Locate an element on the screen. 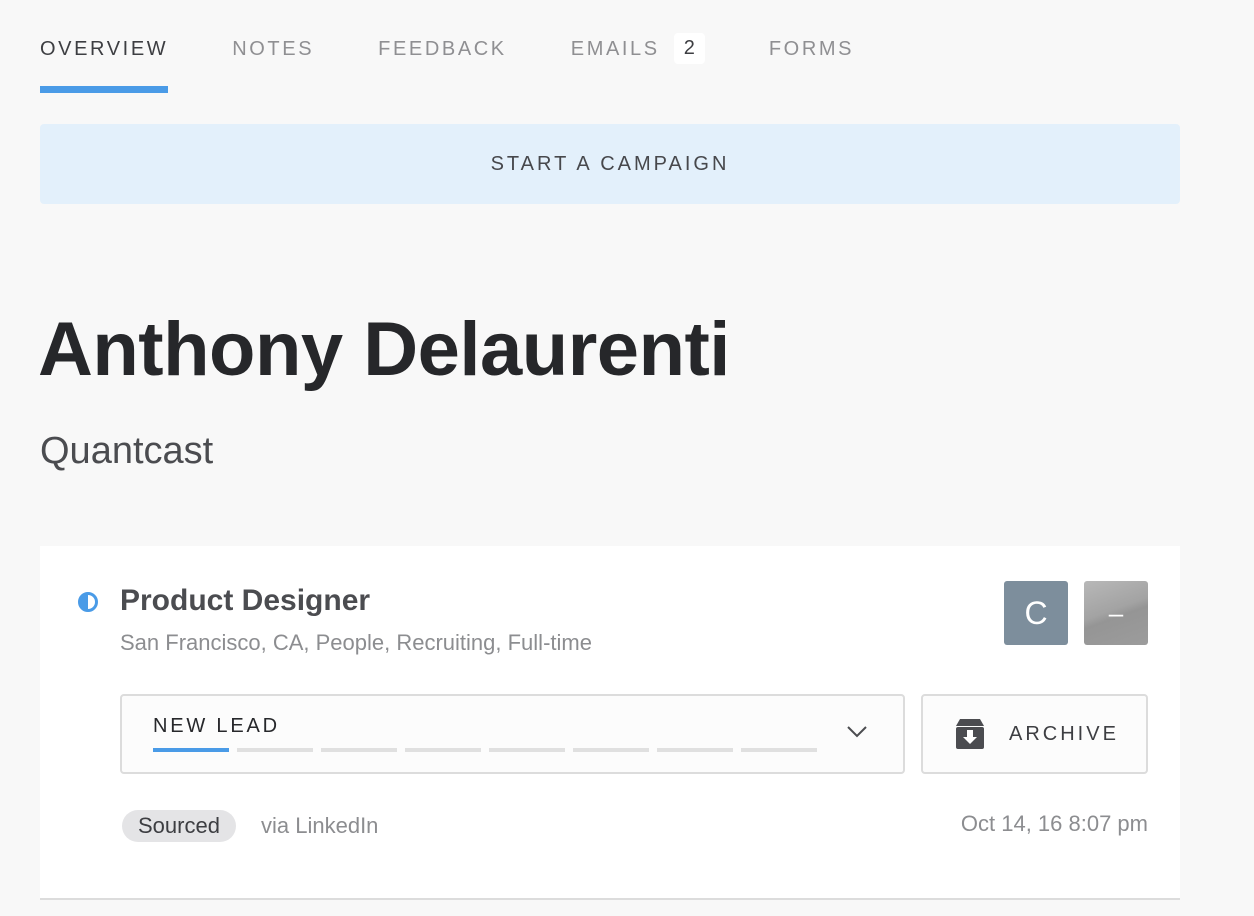 This screenshot has height=916, width=1254. unassigned-avatar: – is located at coordinates (1116, 613).